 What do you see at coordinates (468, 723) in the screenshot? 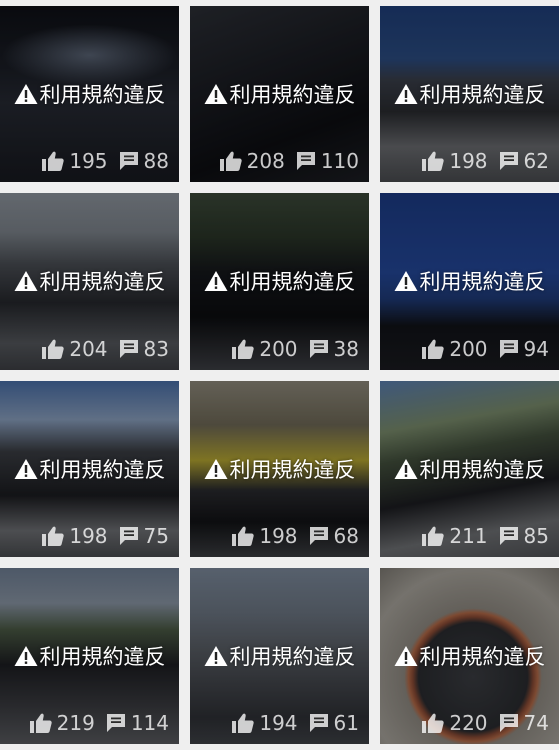
I see `like-count: 220` at bounding box center [468, 723].